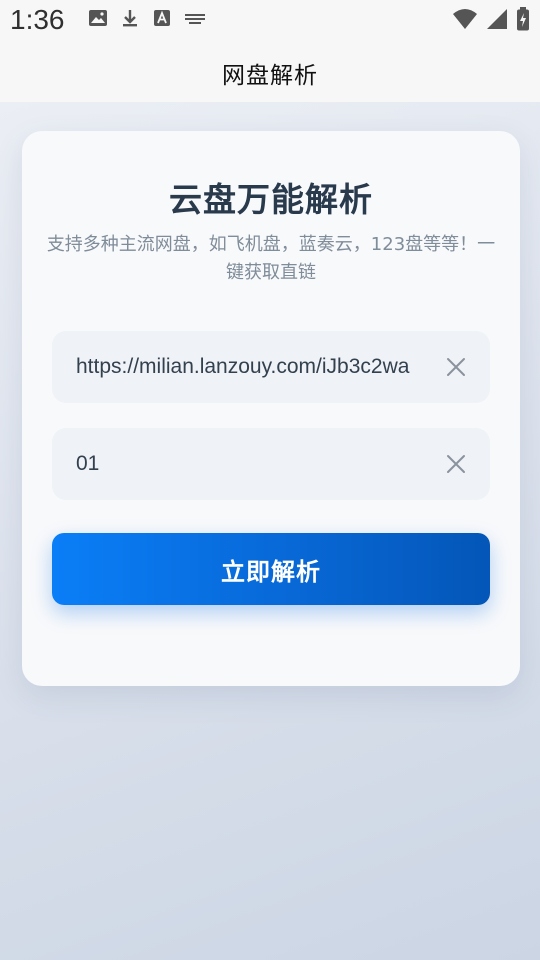  What do you see at coordinates (253, 367) in the screenshot?
I see `url-input: https://milian.lanzouy.com/iJb3c2wa` at bounding box center [253, 367].